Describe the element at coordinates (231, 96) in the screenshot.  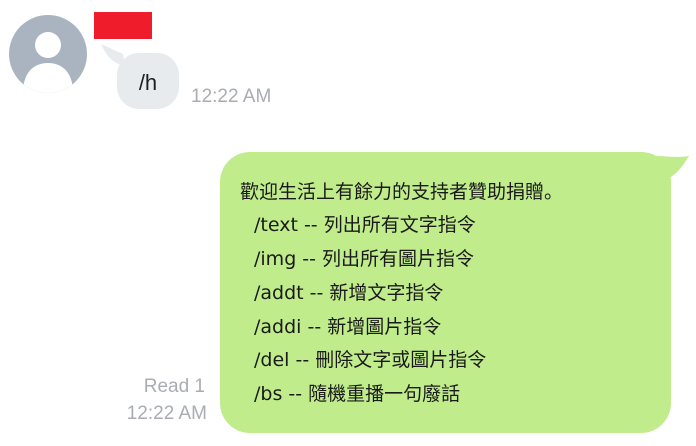
I see `incoming-timestamp: 12:22 AM` at that location.